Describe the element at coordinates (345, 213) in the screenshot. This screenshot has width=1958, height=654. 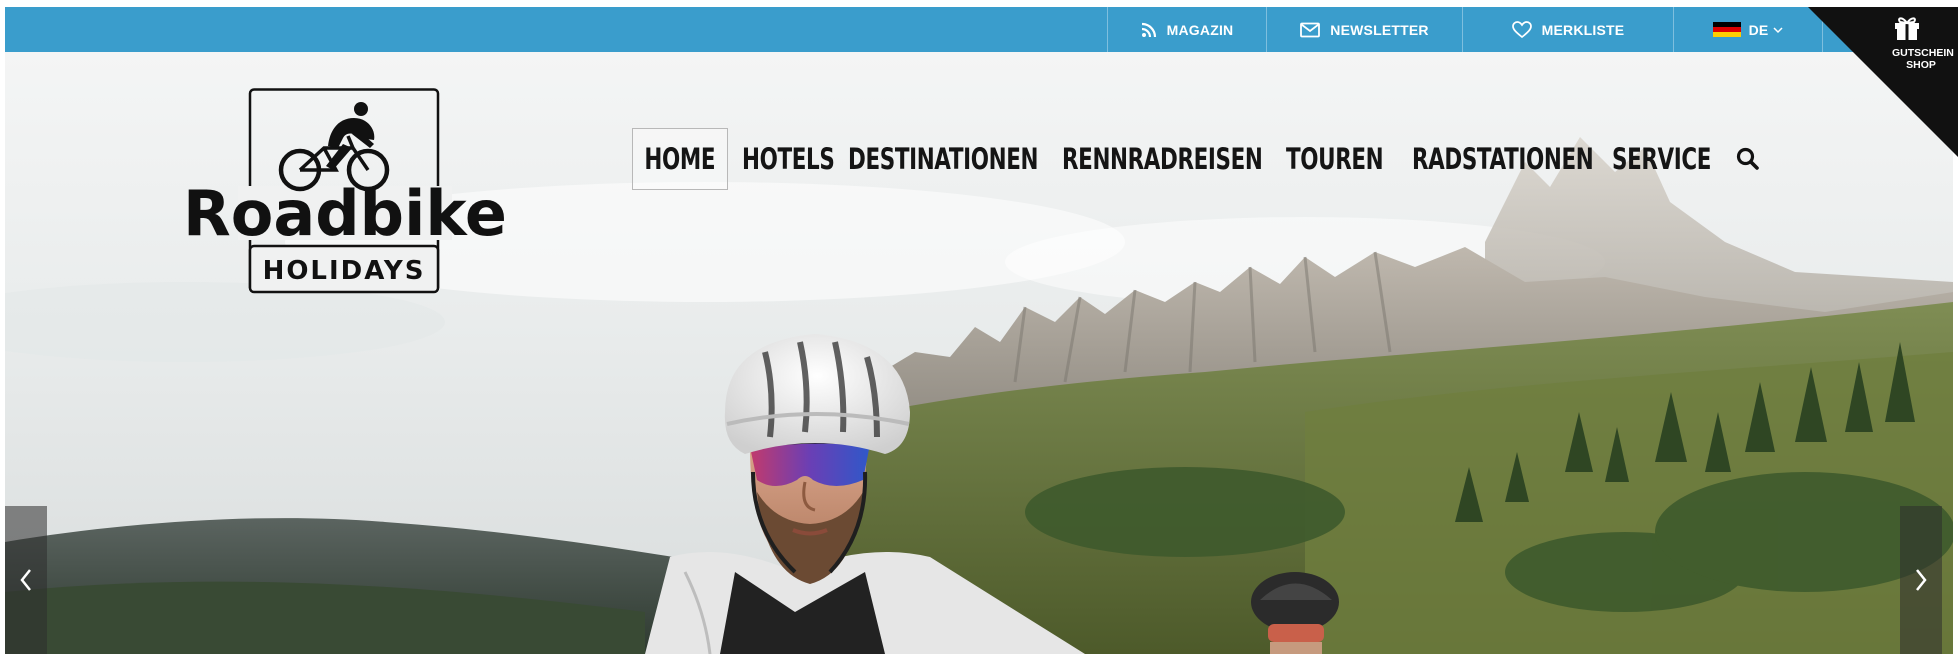
I see `logo-wordmark: Roadbike` at that location.